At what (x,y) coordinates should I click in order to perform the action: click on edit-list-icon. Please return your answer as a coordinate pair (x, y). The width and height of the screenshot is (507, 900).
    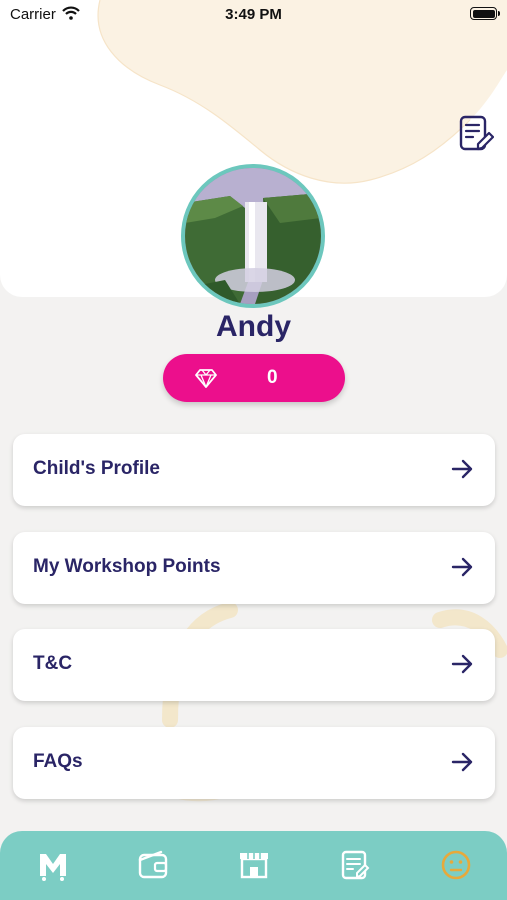
    Looking at the image, I should click on (355, 865).